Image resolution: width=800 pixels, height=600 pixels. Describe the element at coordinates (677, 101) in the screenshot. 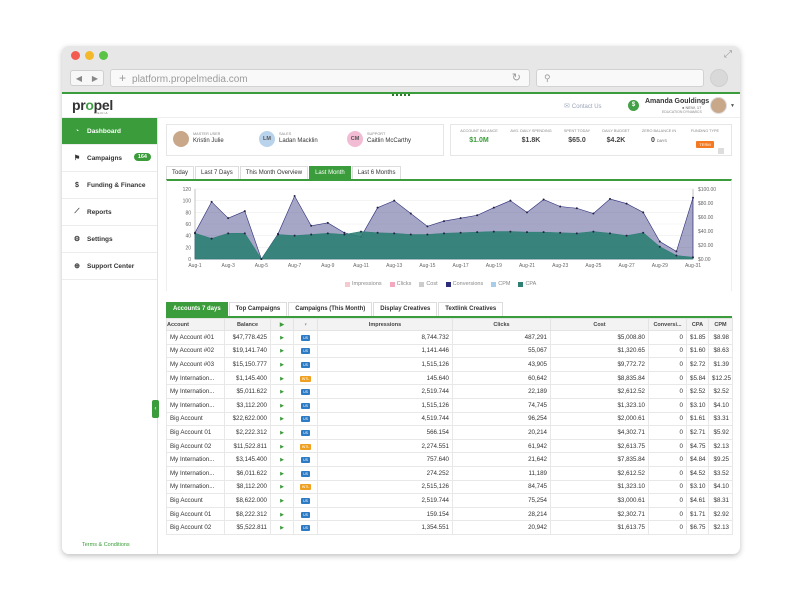

I see `user-name: Amanda Gouldings` at that location.